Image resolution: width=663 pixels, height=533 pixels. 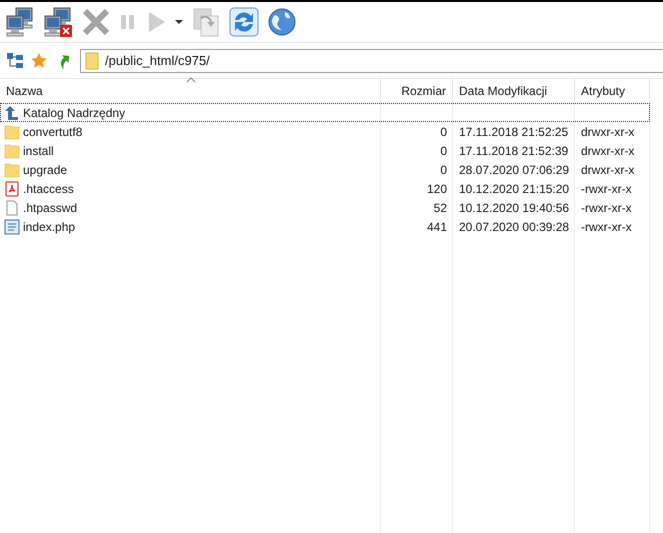 I want to click on column-header: Atrybuty, so click(x=612, y=90).